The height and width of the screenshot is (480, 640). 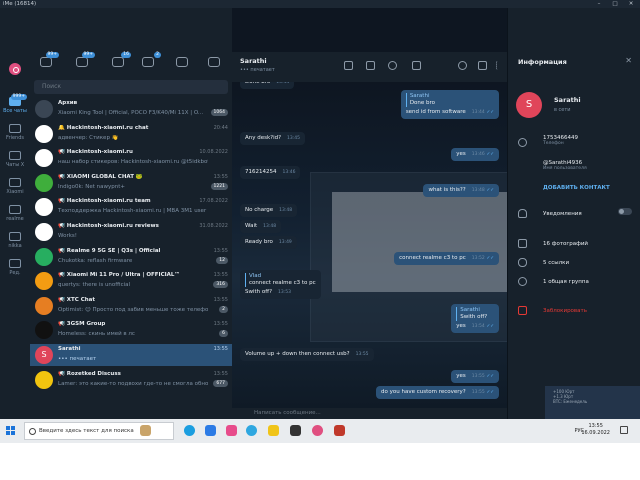 I want to click on close-icon: ✕, so click(x=631, y=4).